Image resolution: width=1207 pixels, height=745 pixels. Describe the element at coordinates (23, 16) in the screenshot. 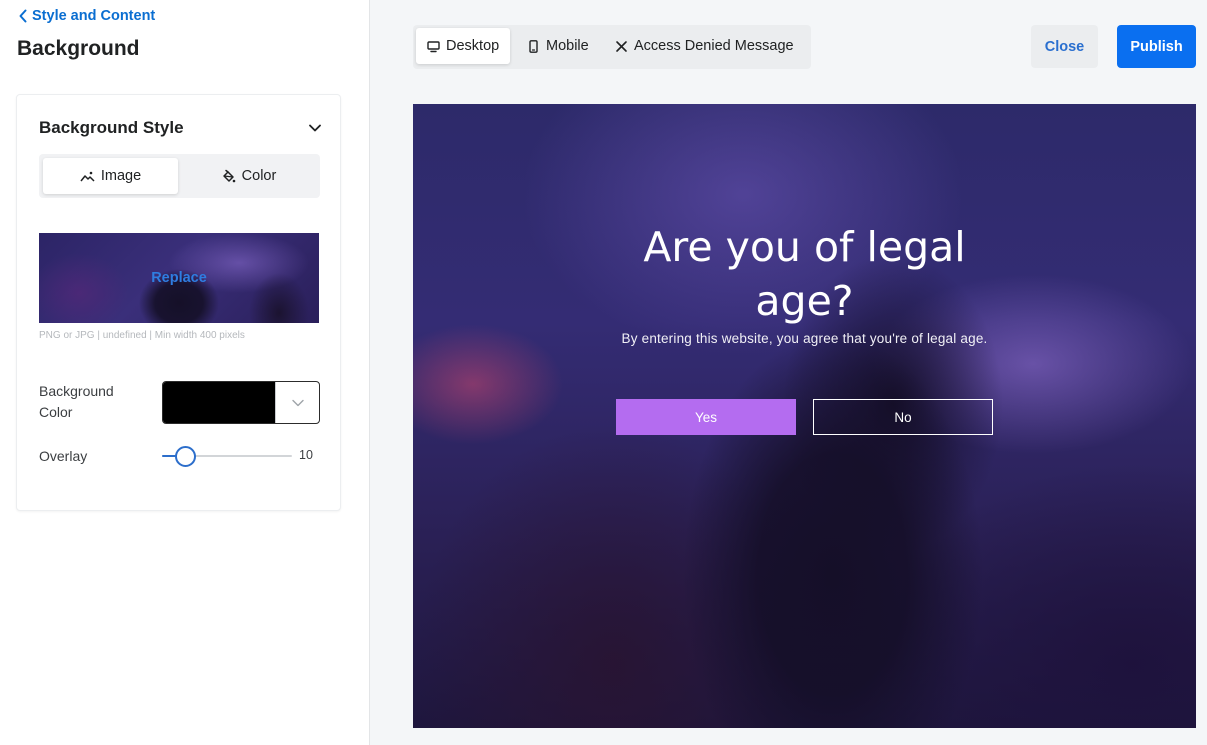

I see `chevron-left-icon` at that location.